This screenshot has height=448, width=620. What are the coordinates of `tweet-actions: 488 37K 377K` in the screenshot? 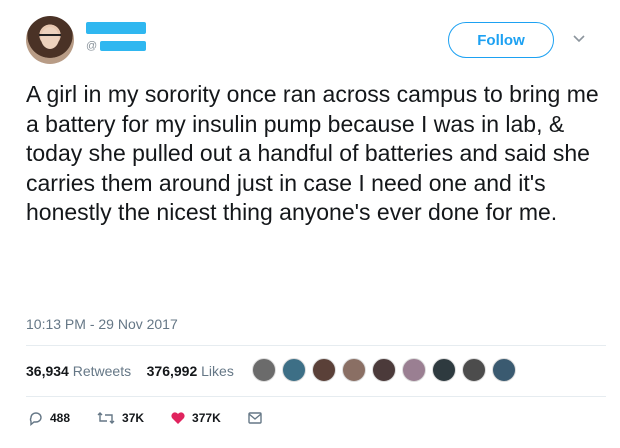 It's located at (161, 418).